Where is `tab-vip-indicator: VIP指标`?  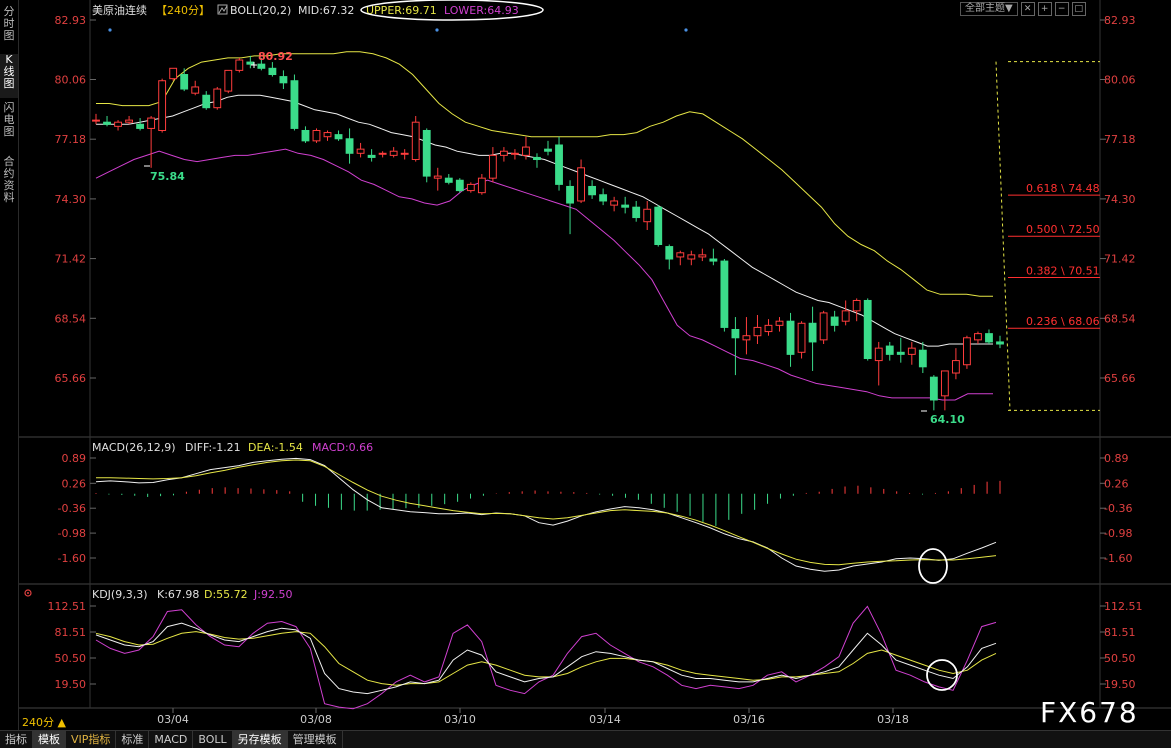
tab-vip-indicator: VIP指标 is located at coordinates (91, 739).